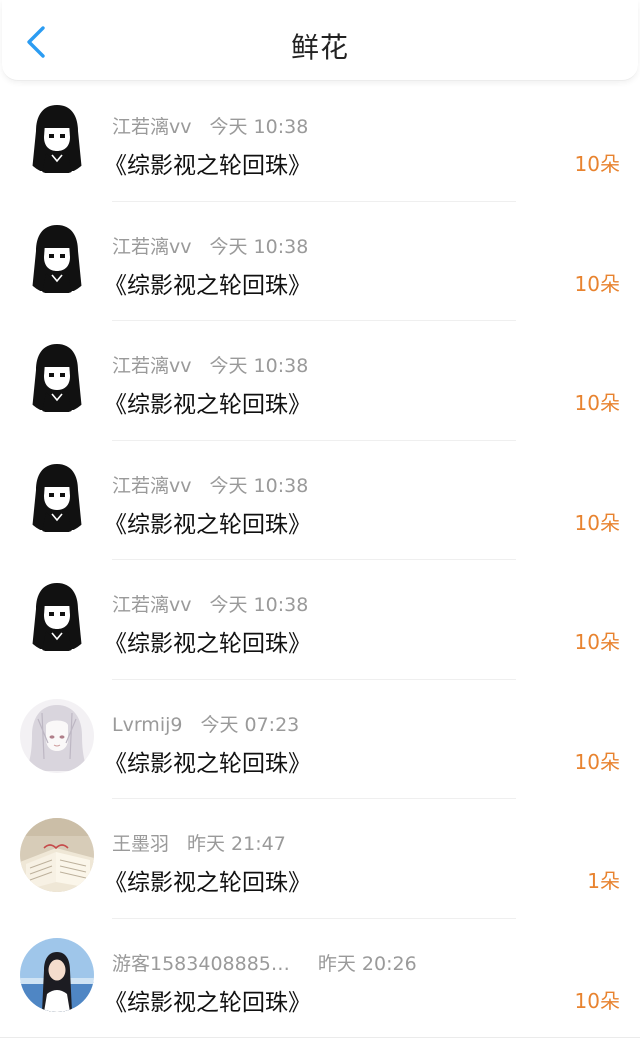 This screenshot has height=1047, width=640. I want to click on anime-girl-white-hair-icon, so click(57, 735).